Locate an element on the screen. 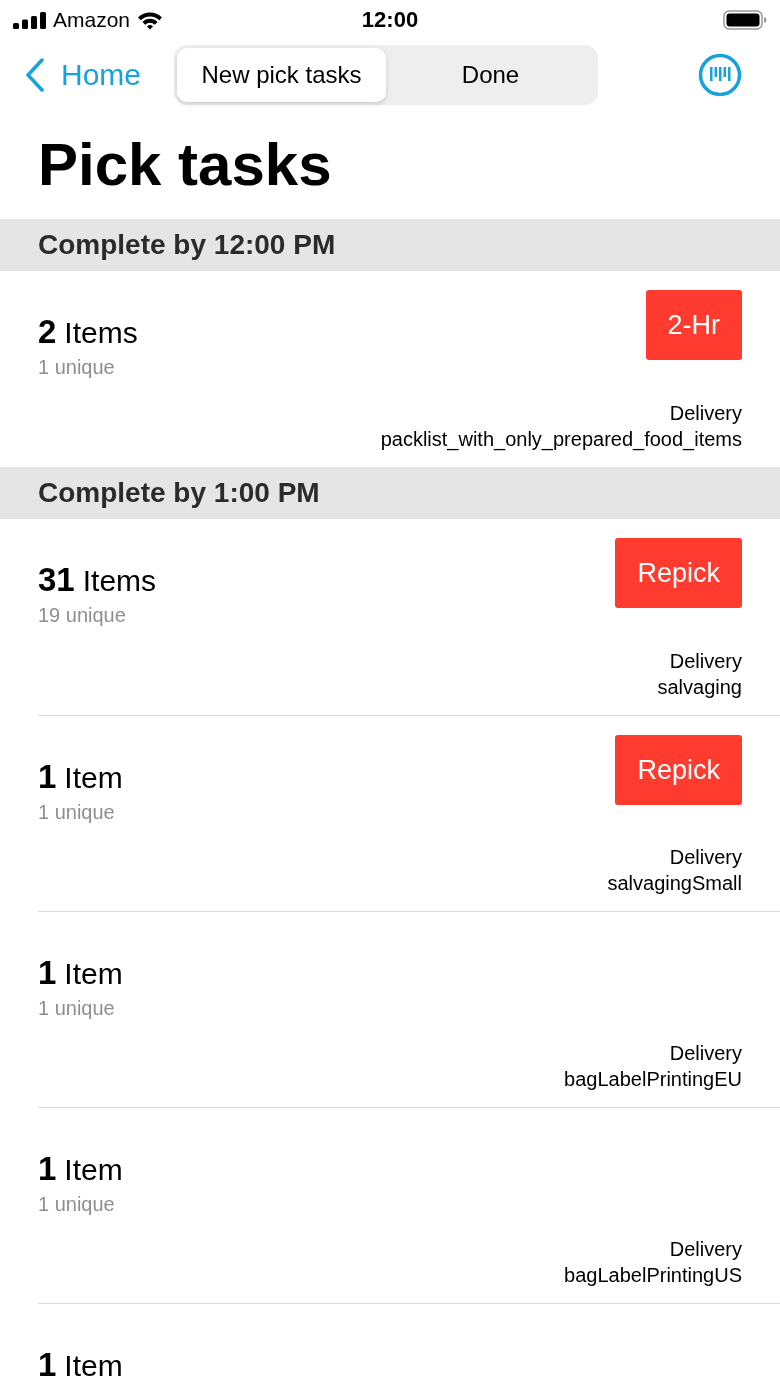 Image resolution: width=780 pixels, height=1387 pixels. battery-icon is located at coordinates (745, 20).